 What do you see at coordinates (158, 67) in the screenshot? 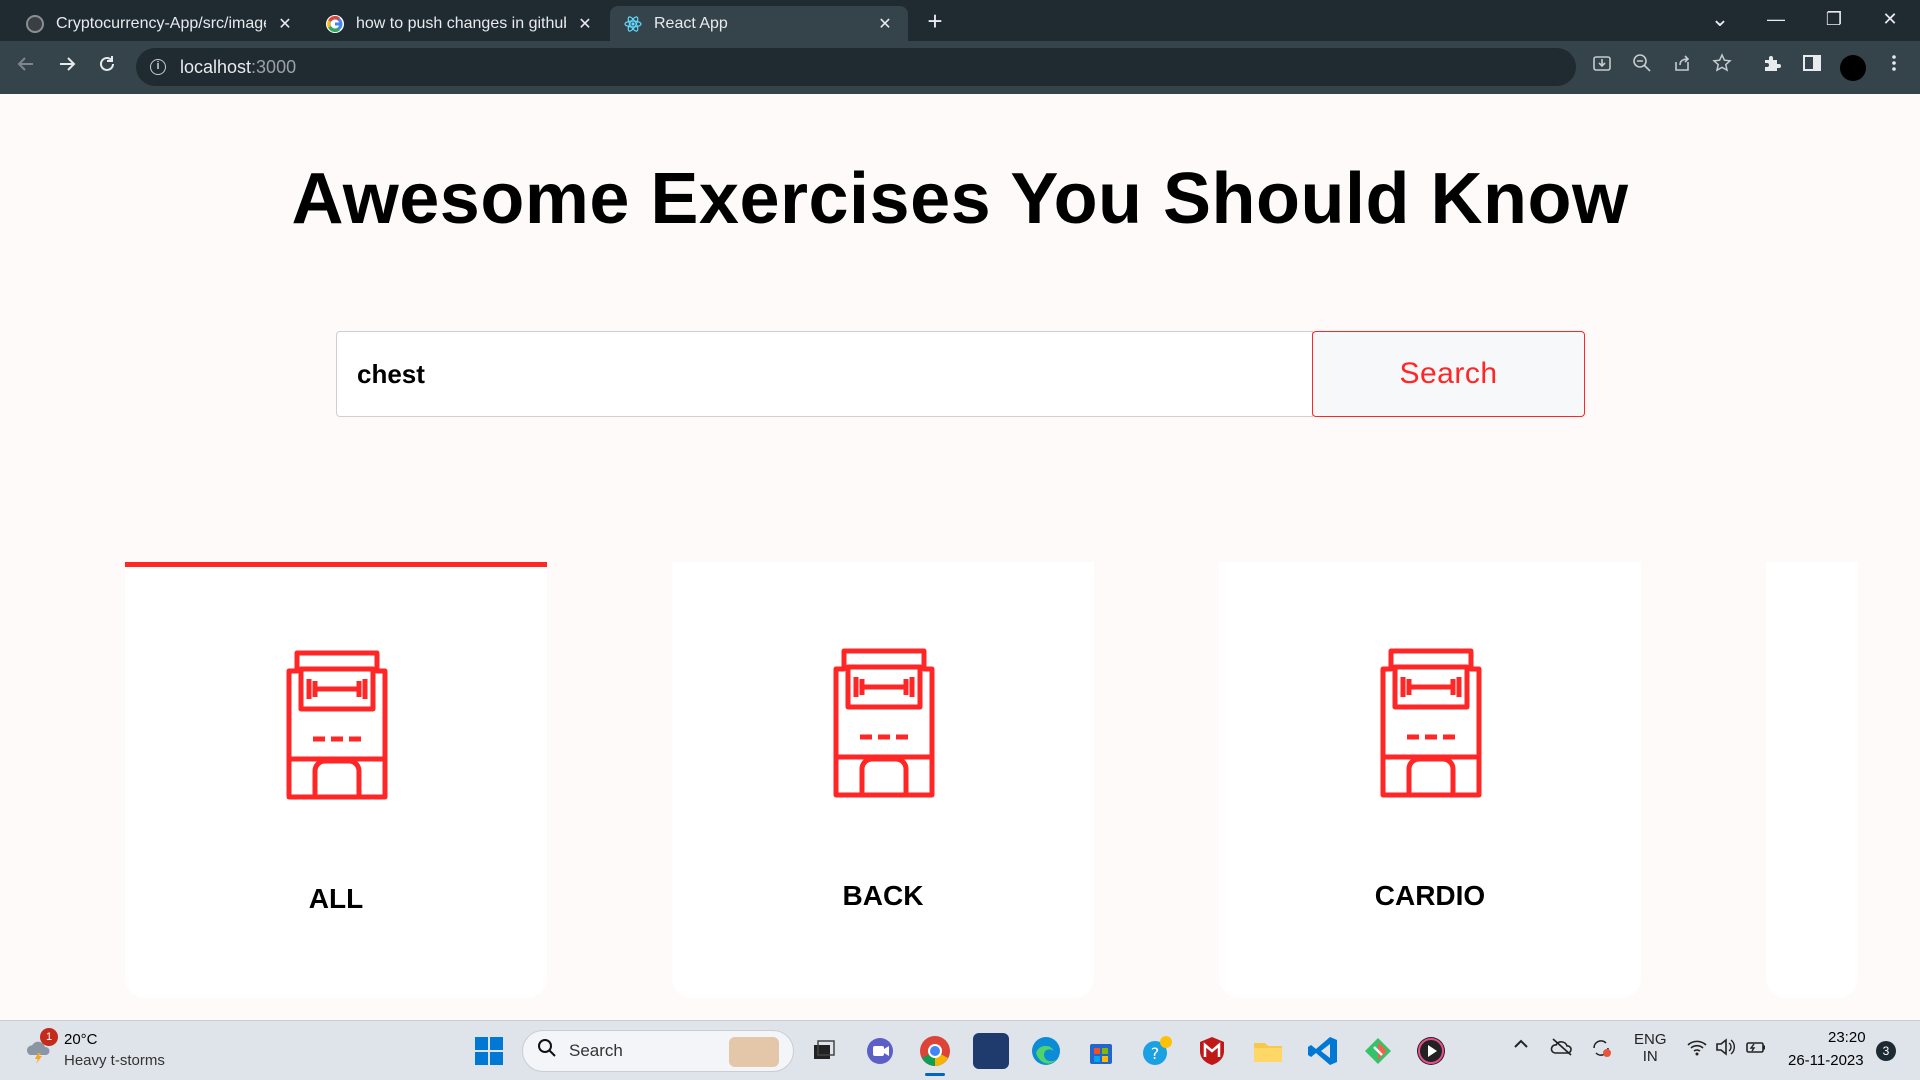
I see `info-icon: i` at bounding box center [158, 67].